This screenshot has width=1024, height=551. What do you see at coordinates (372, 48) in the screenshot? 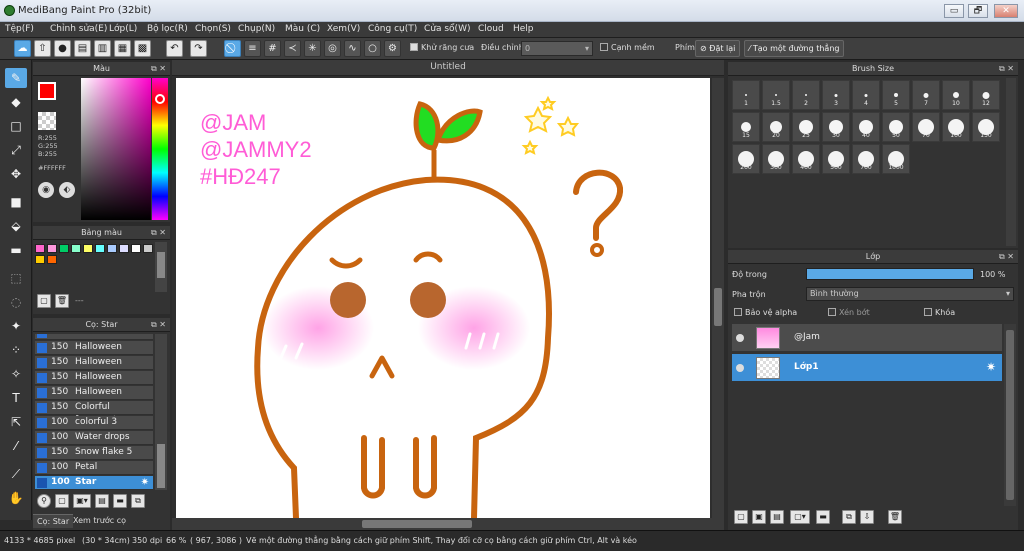
I see `circle-snap-icon: ○` at bounding box center [372, 48].